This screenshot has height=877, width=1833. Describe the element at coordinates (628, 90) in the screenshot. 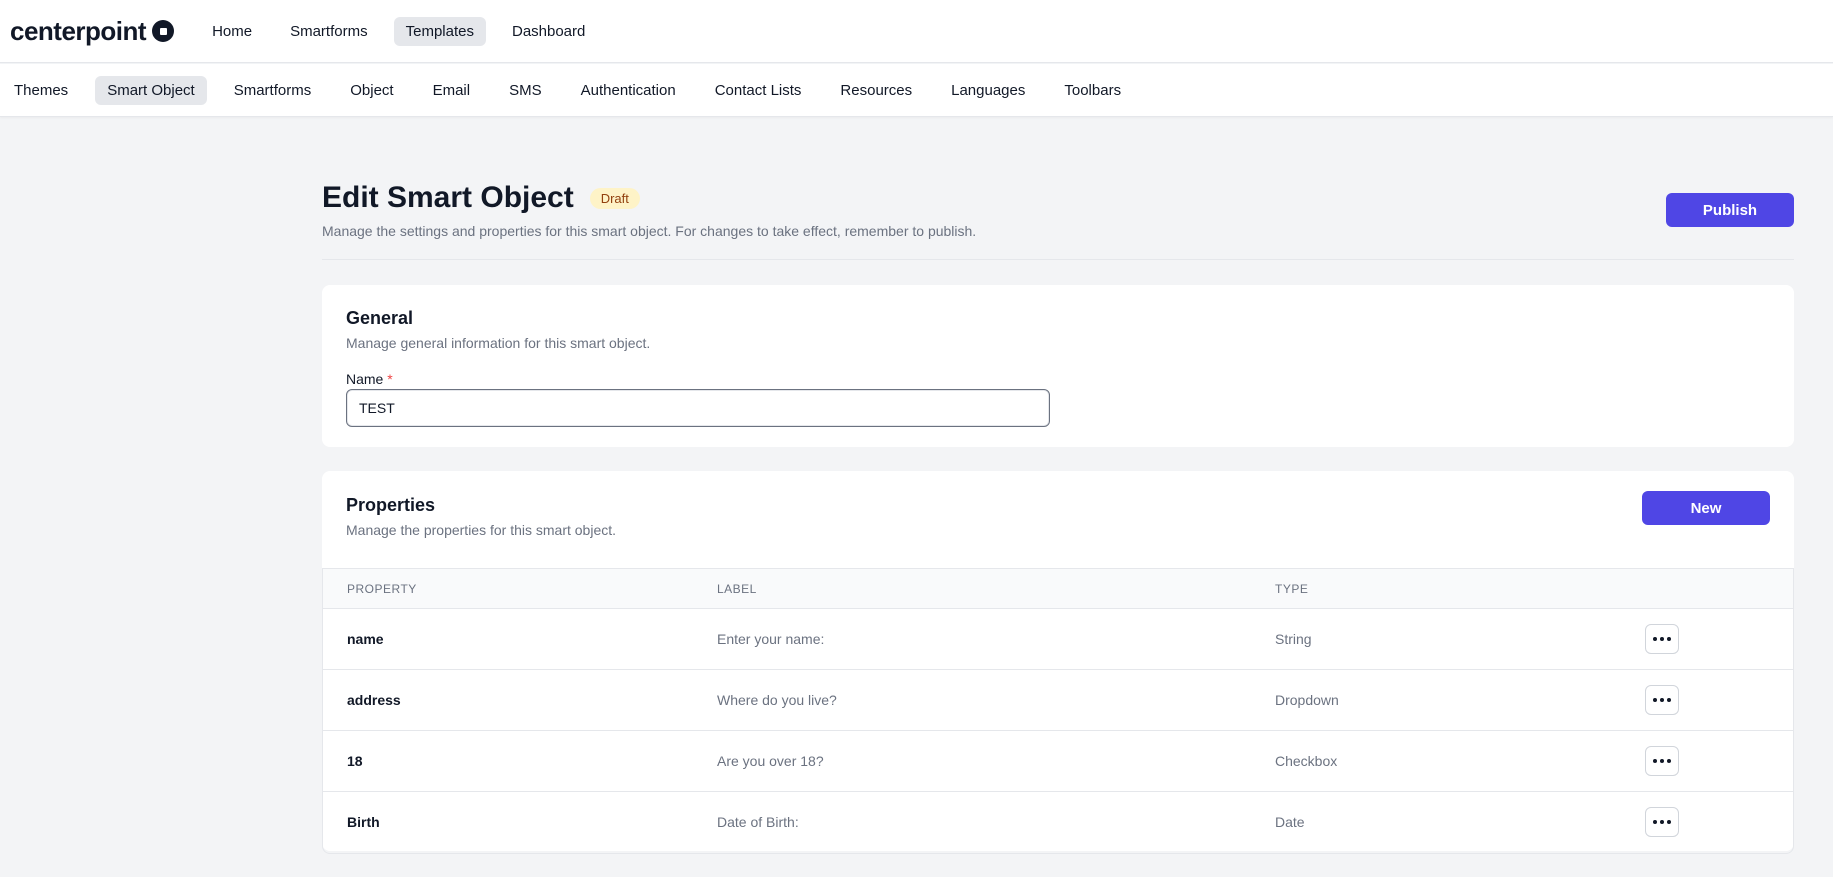

I see `subnav-item-authentication: Authentication` at that location.